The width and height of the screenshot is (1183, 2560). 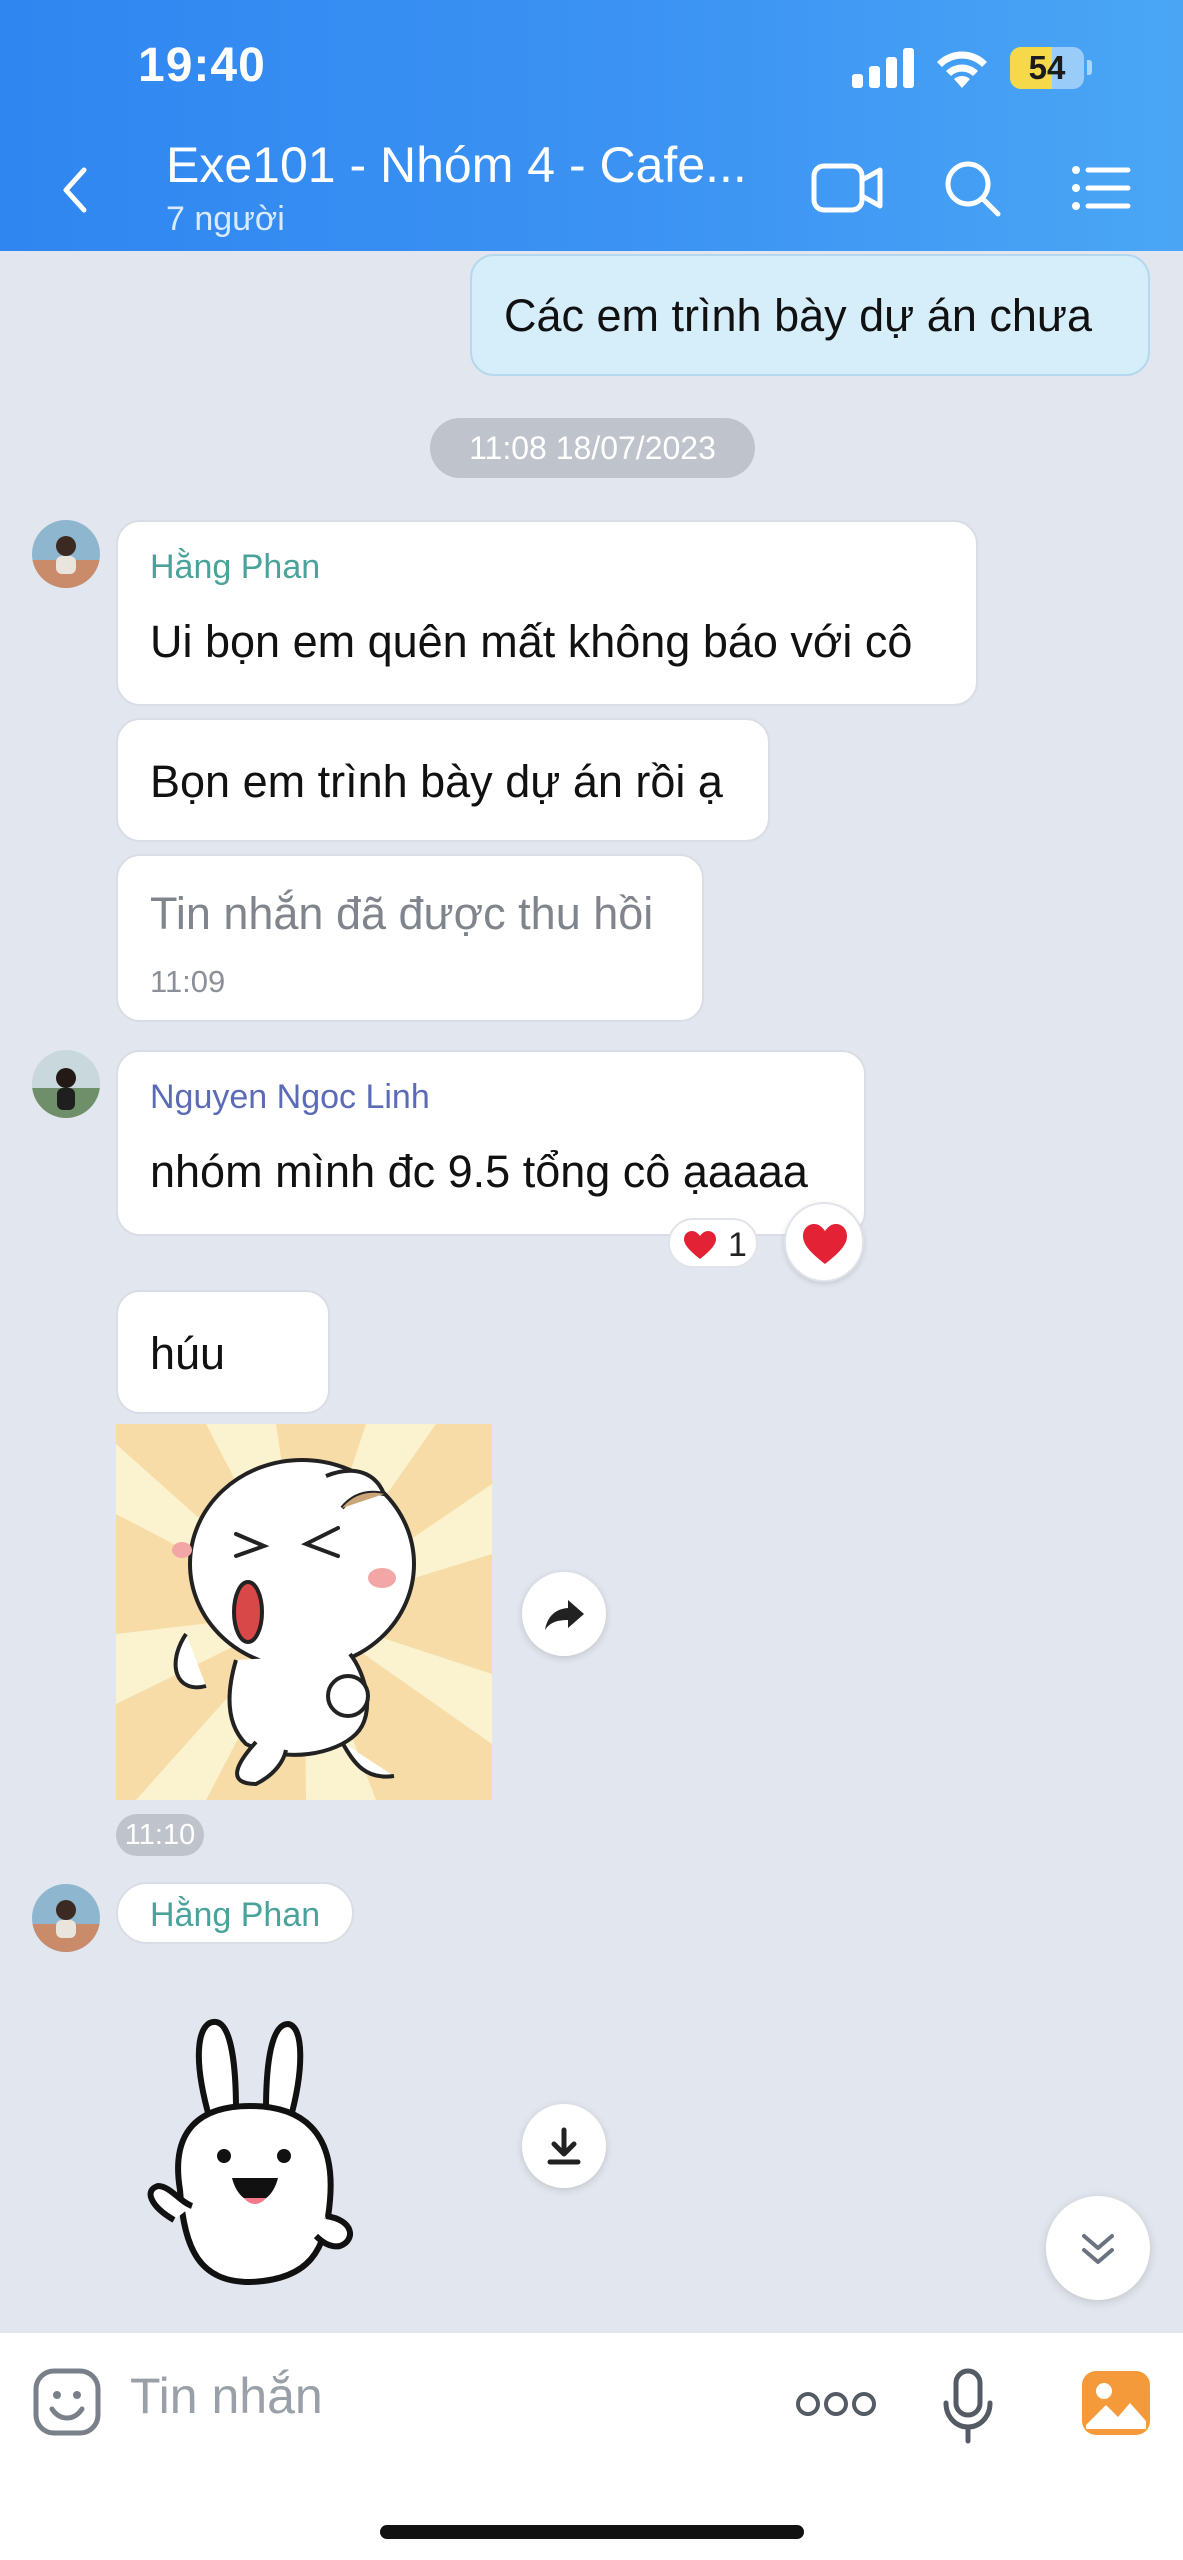 I want to click on date-separator: 11:08 18/07/2023, so click(x=592, y=448).